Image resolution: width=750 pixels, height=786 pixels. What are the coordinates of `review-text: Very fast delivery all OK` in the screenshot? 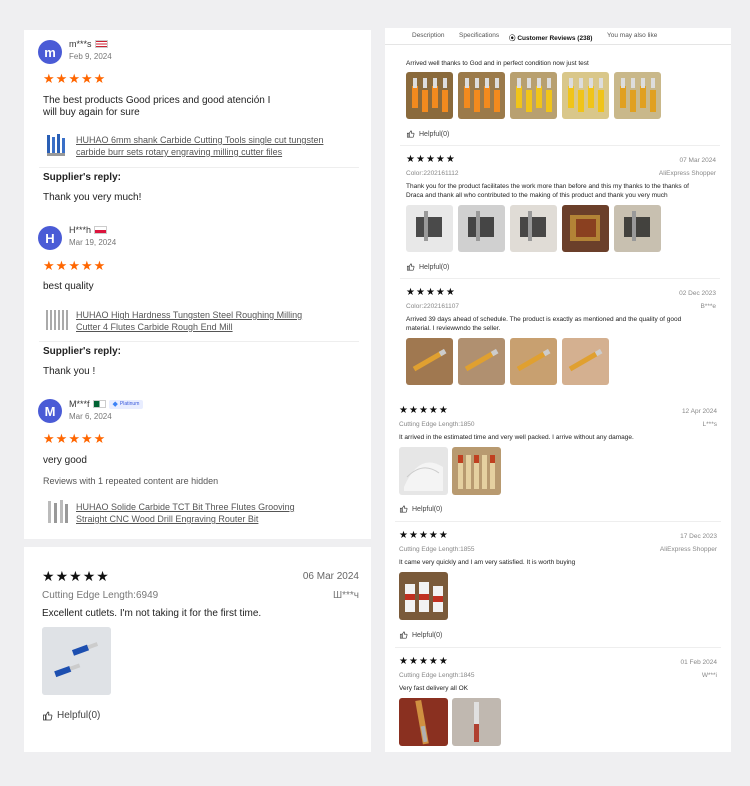 It's located at (433, 688).